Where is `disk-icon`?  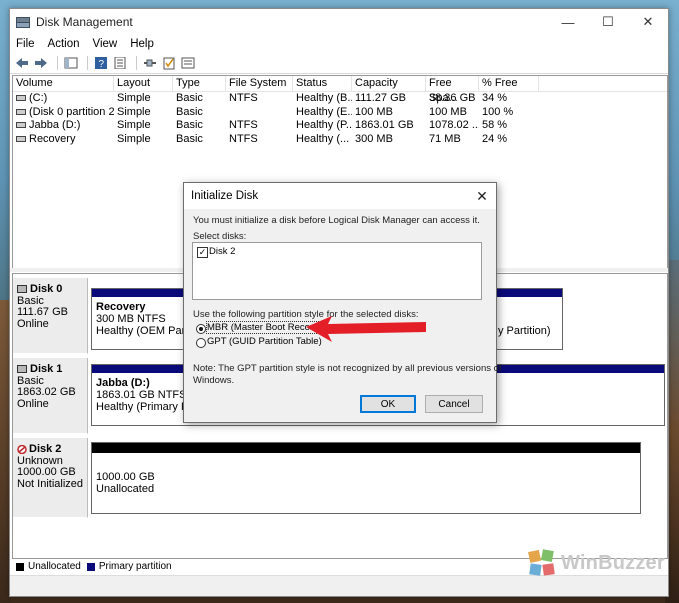 disk-icon is located at coordinates (22, 289).